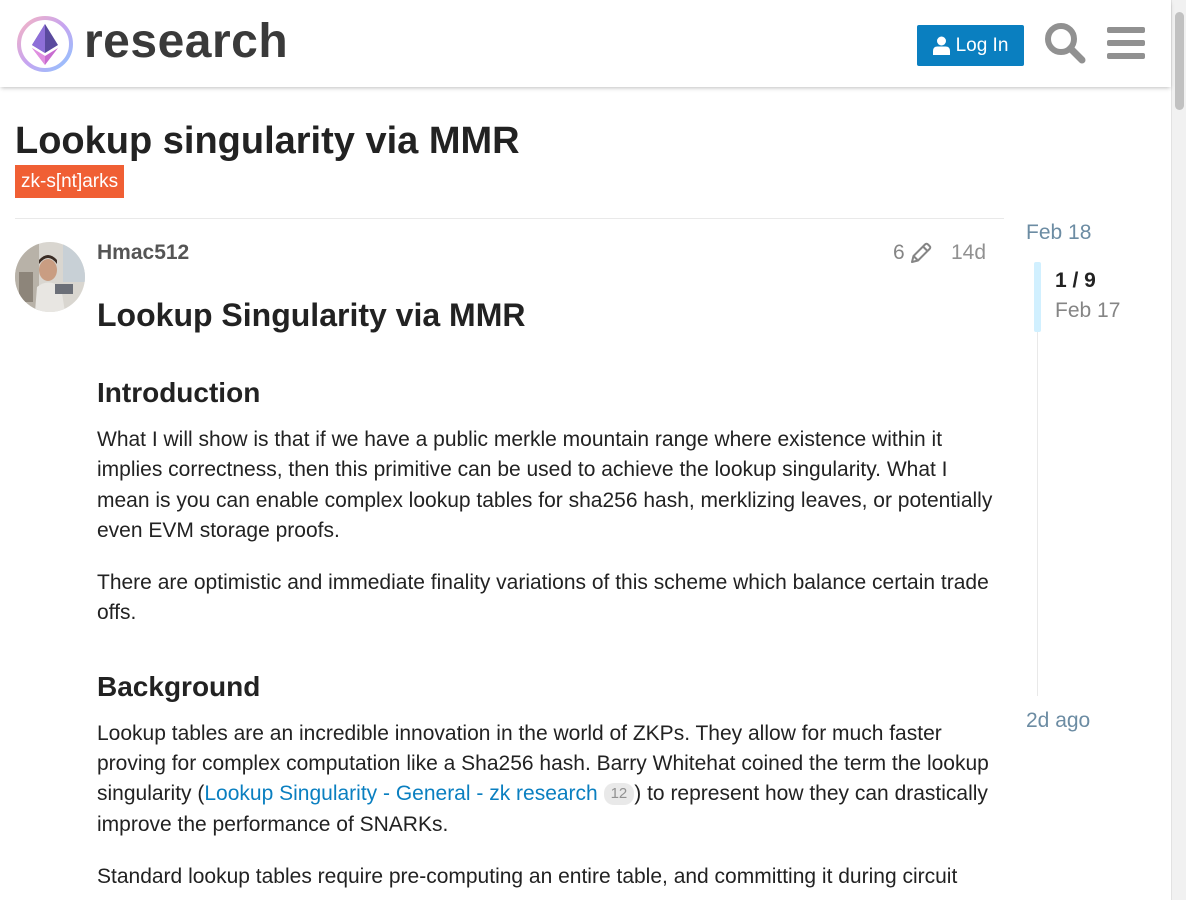  Describe the element at coordinates (1037, 297) in the screenshot. I see `timeline-handle` at that location.